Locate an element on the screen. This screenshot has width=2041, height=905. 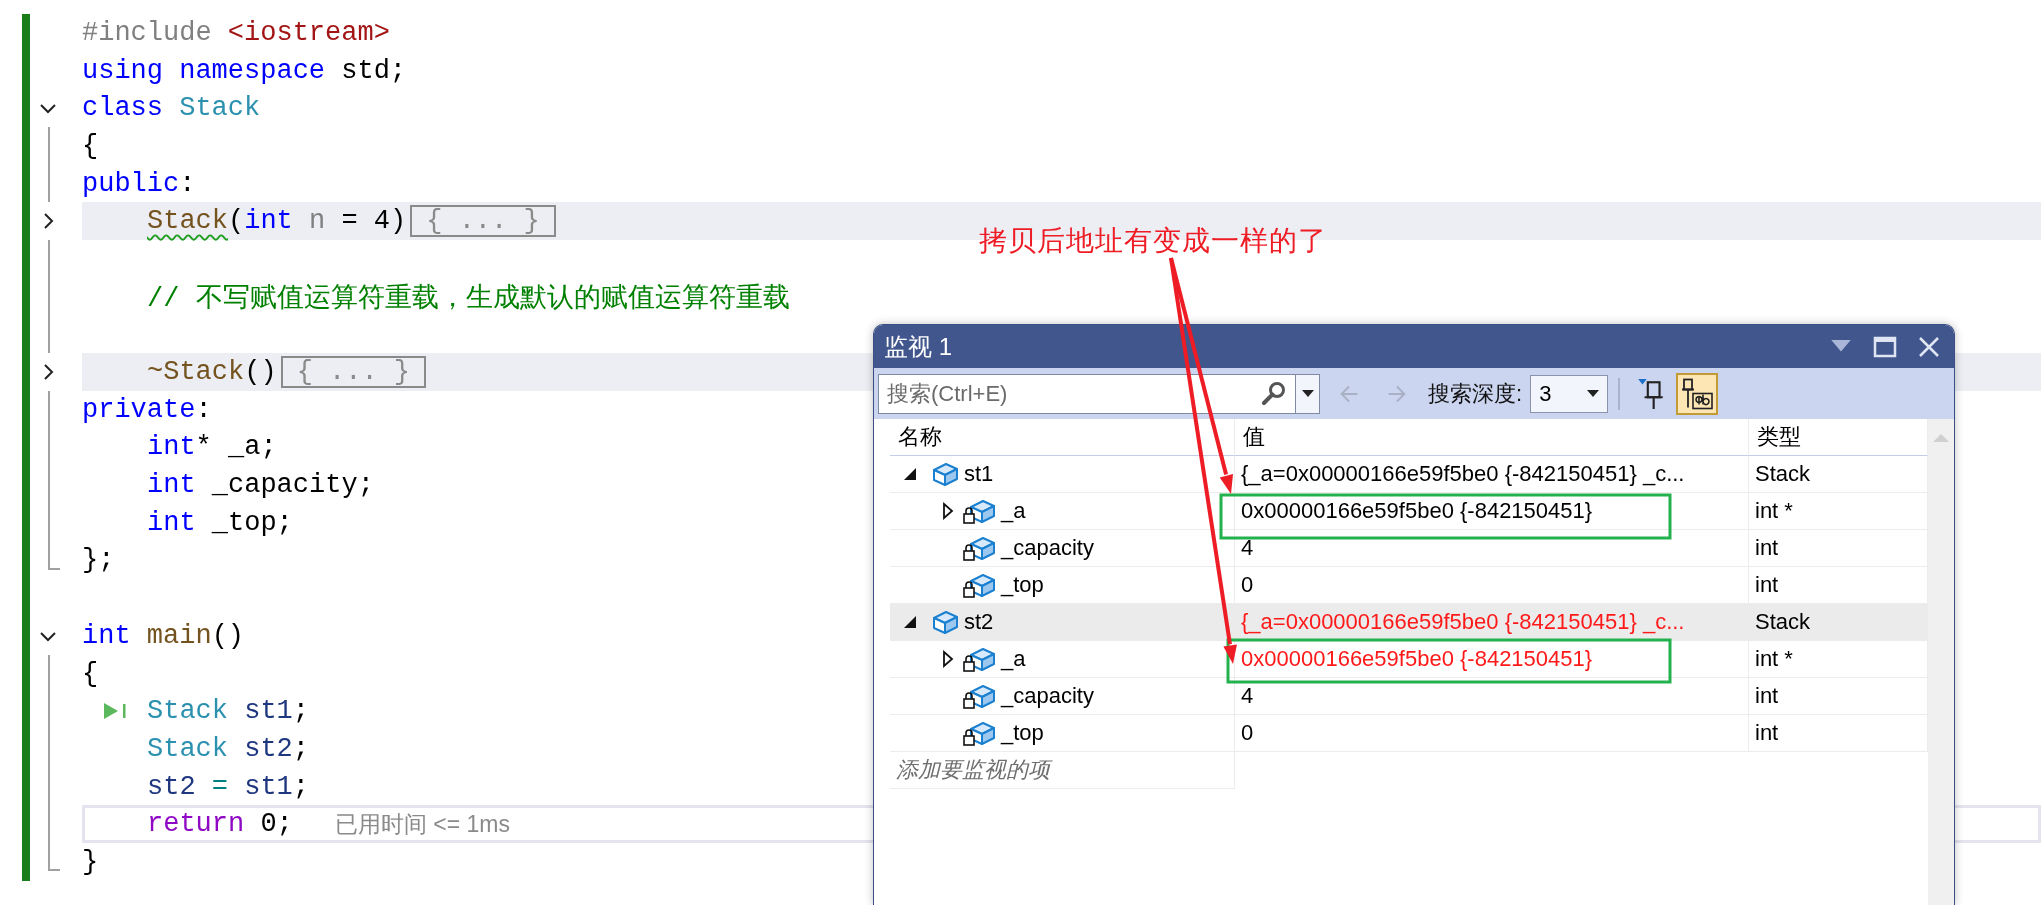
search-depth-label: 搜索深度: is located at coordinates (1475, 393).